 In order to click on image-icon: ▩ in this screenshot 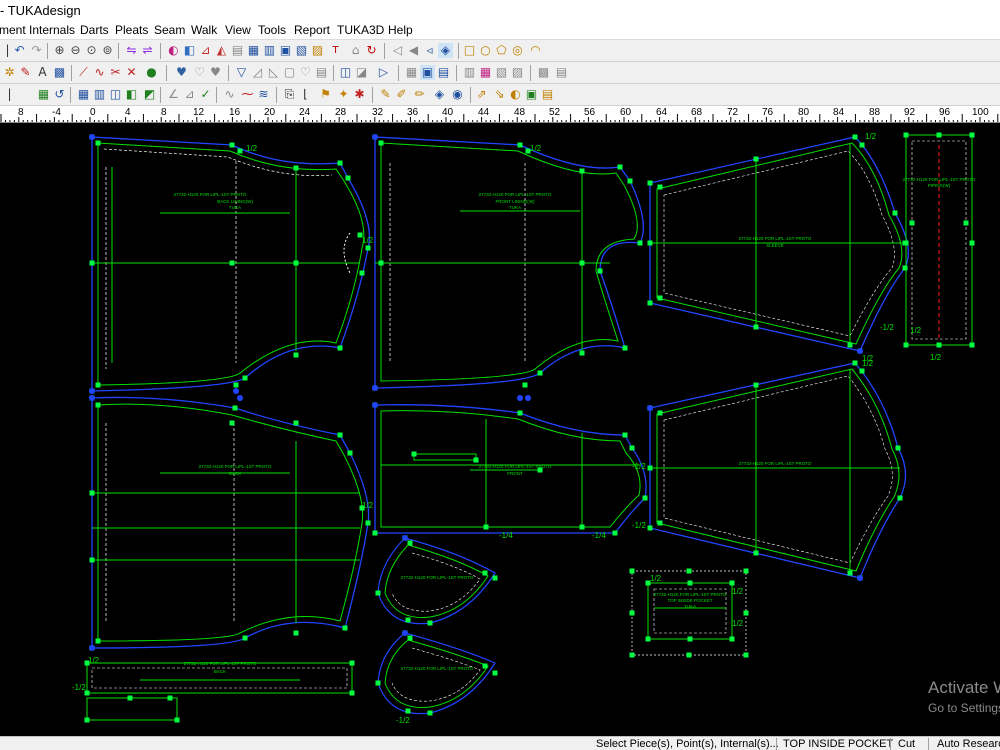, I will do `click(59, 72)`.